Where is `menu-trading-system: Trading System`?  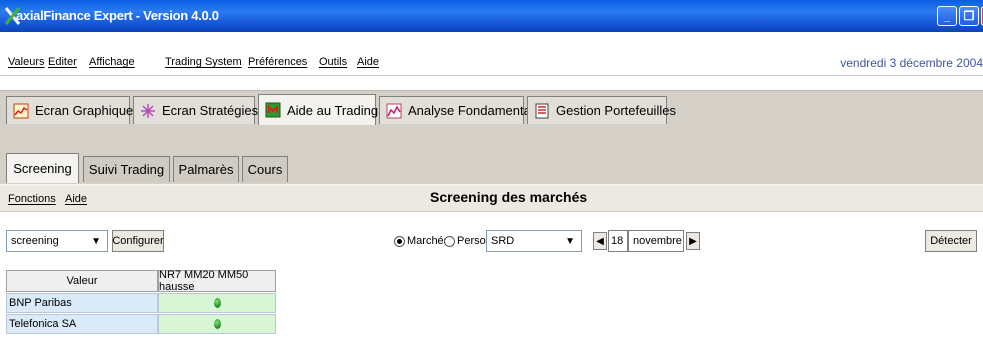 menu-trading-system: Trading System is located at coordinates (203, 62).